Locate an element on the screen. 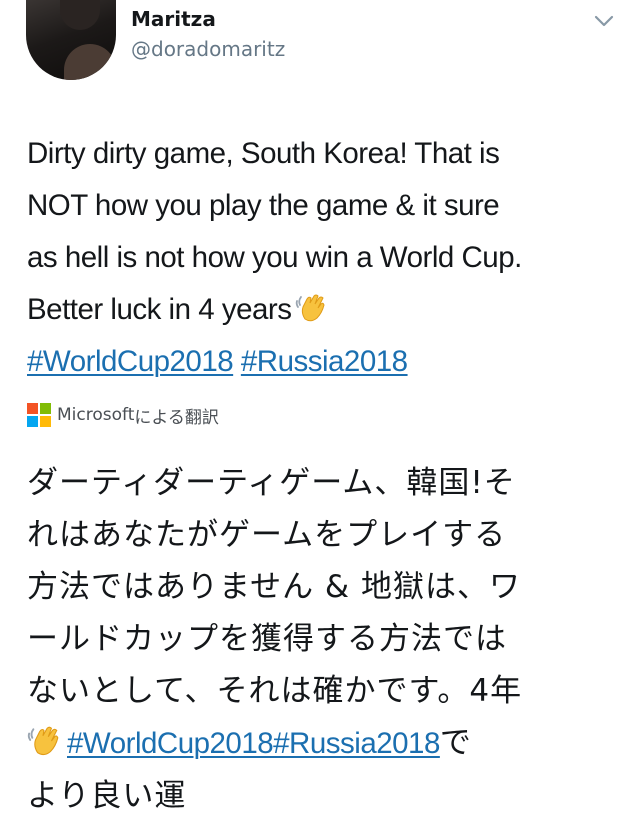 Image resolution: width=640 pixels, height=832 pixels. translated-line: れはあなたがゲームをプレイする is located at coordinates (267, 535).